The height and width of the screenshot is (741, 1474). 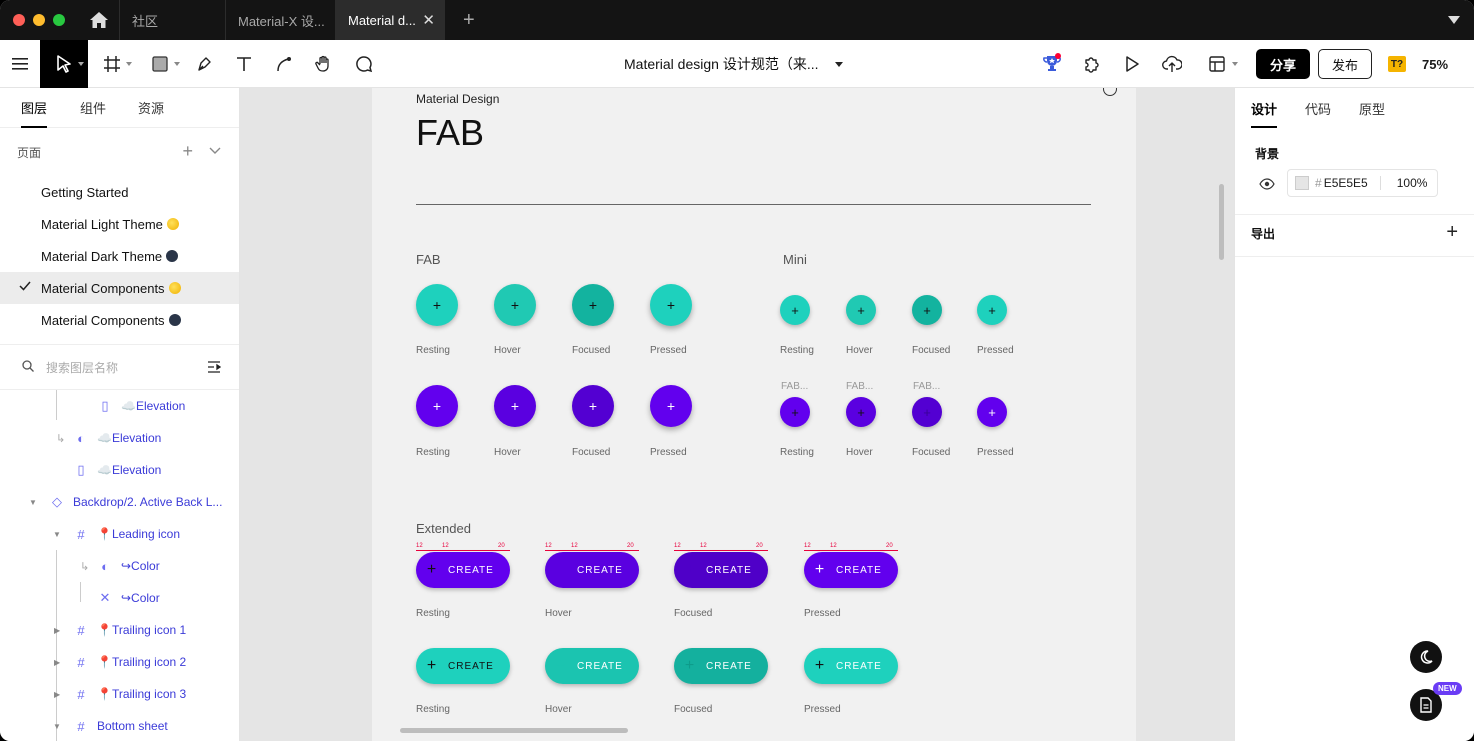 I want to click on mini-fab-purple-pressed: +, so click(x=992, y=412).